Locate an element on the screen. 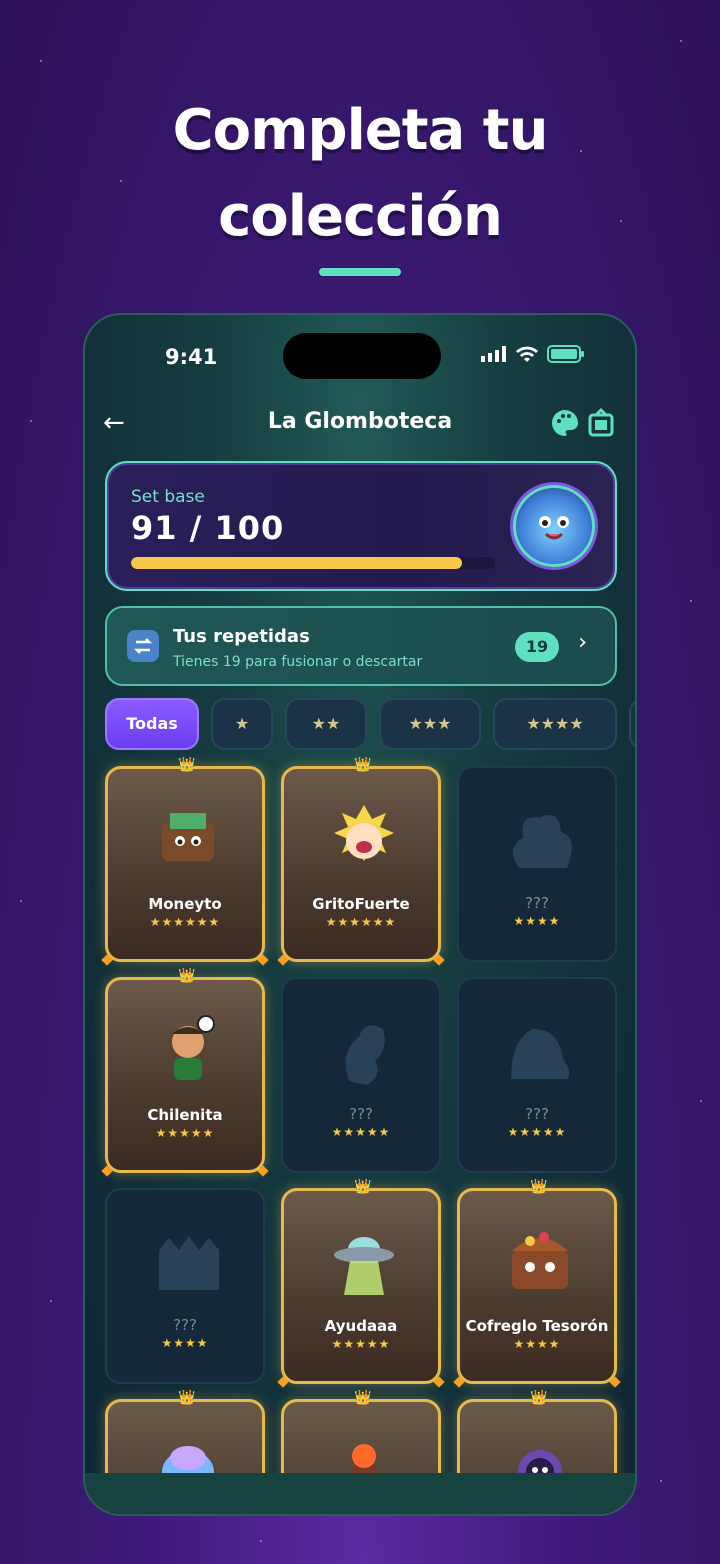 The height and width of the screenshot is (1564, 720). card-name: Cofreglo Tesorón is located at coordinates (537, 1326).